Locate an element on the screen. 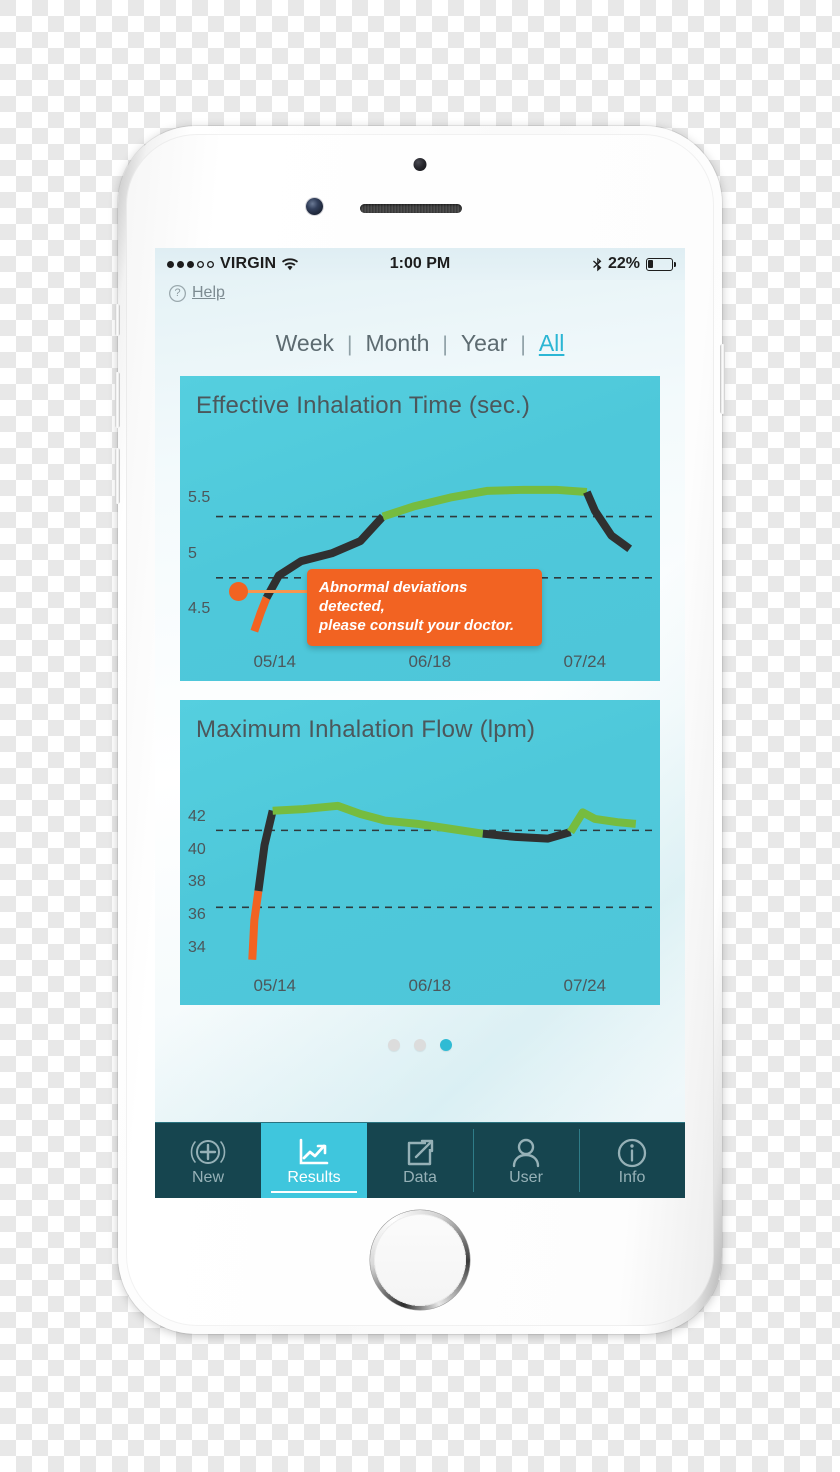 This screenshot has width=840, height=1472. bluetooth-icon is located at coordinates (597, 264).